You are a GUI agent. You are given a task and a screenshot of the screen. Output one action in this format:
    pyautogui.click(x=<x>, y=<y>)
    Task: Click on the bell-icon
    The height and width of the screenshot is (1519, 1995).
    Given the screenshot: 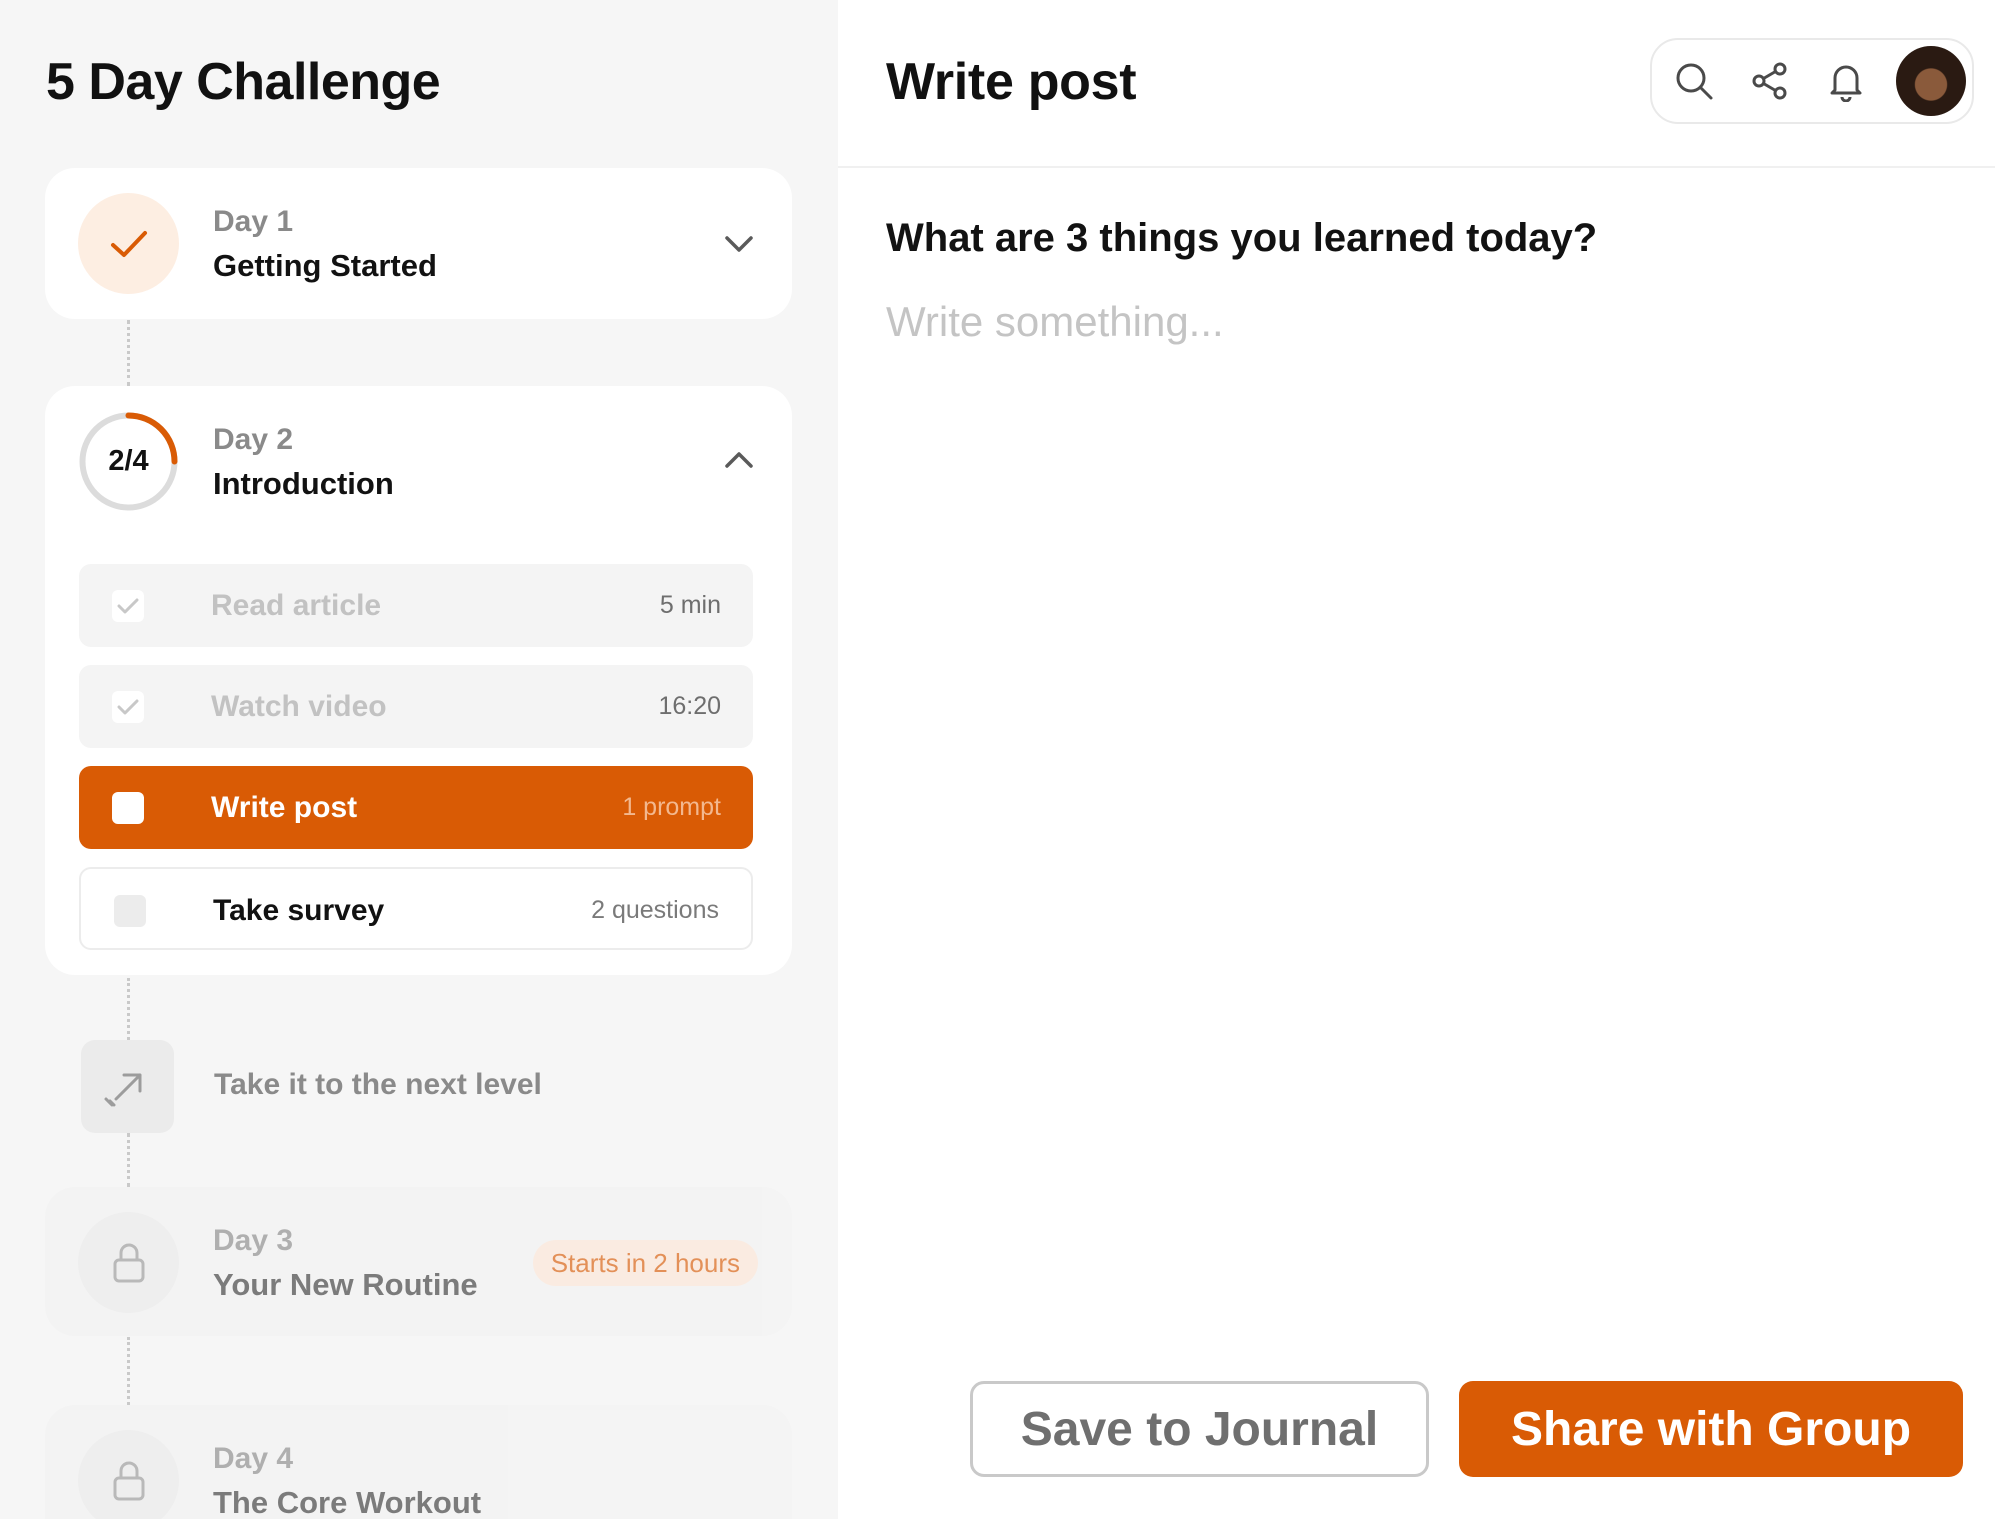 What is the action you would take?
    pyautogui.click(x=1846, y=83)
    